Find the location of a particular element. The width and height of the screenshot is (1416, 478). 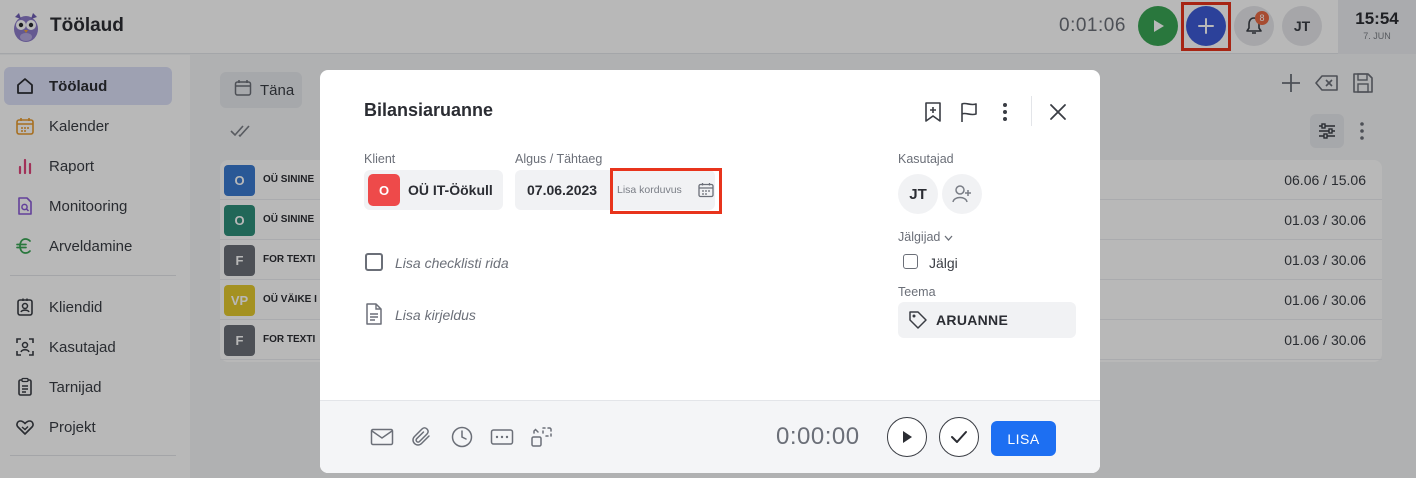

highlight-box is located at coordinates (666, 191).